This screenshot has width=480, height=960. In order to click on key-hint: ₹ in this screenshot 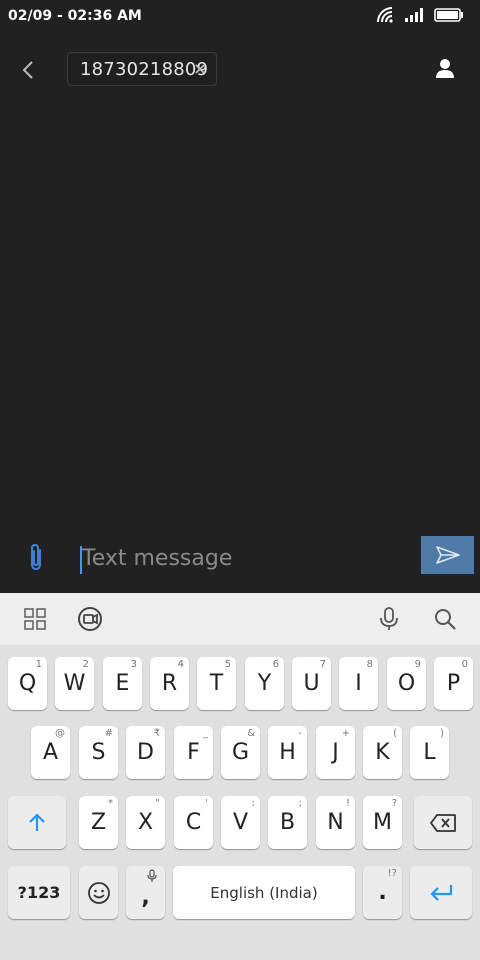, I will do `click(156, 733)`.